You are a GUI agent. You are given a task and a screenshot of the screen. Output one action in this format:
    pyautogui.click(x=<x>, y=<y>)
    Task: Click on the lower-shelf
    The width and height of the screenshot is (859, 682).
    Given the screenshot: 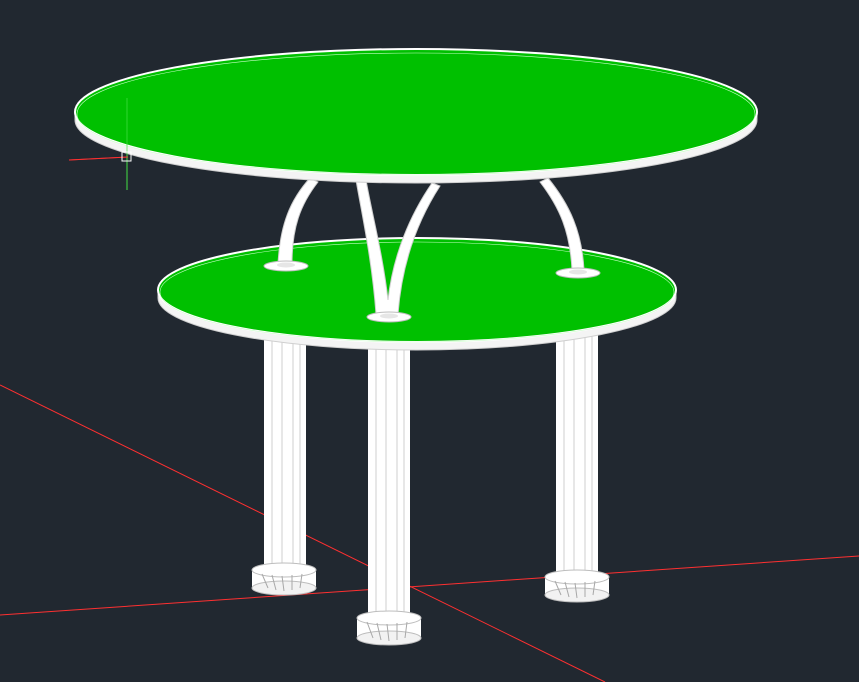 What is the action you would take?
    pyautogui.click(x=417, y=294)
    